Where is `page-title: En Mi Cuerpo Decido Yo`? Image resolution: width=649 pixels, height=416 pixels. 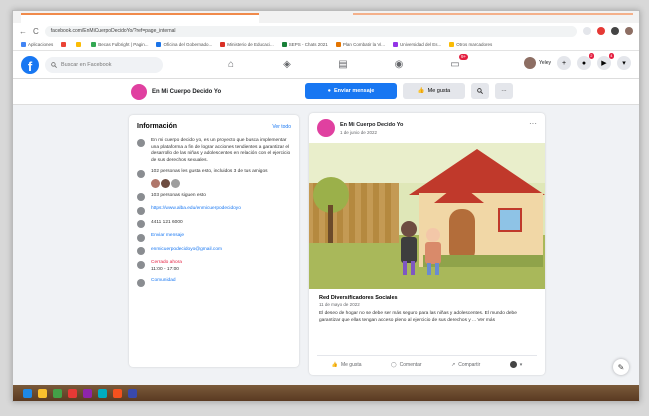
page-title: En Mi Cuerpo Decido Yo is located at coordinates (176, 92).